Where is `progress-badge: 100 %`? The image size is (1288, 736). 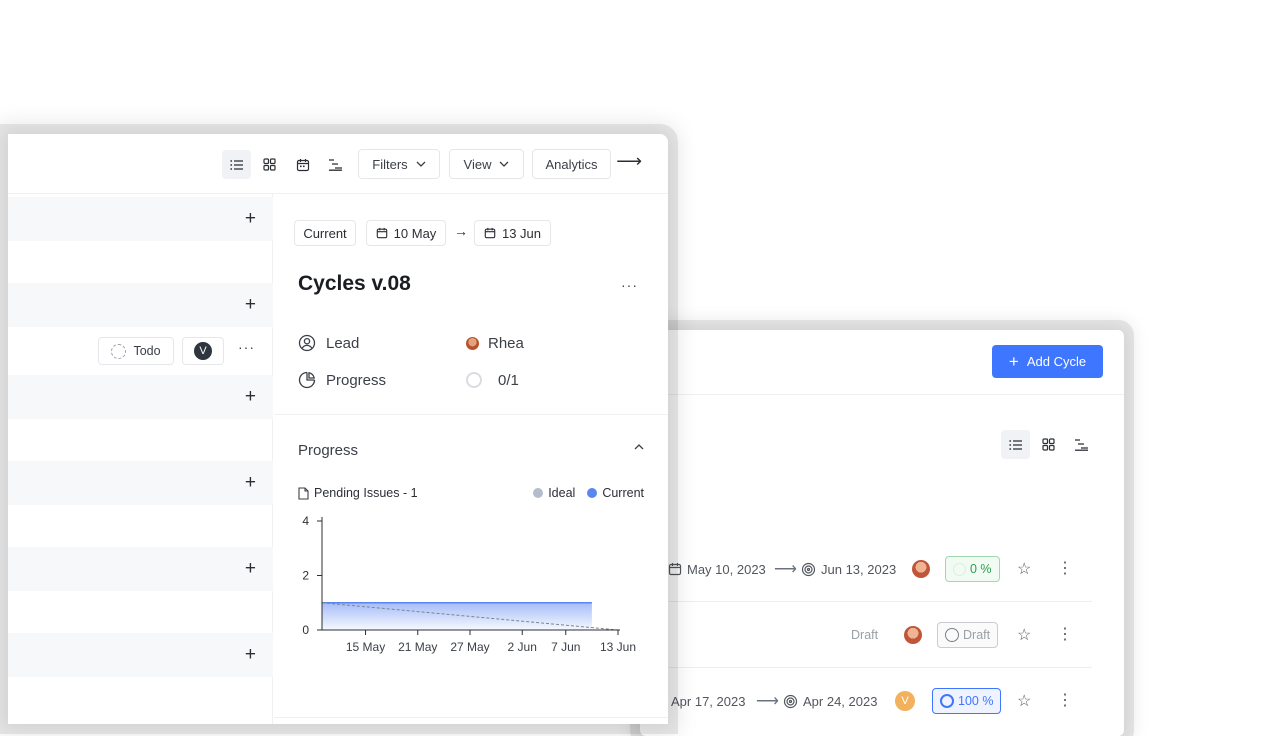 progress-badge: 100 % is located at coordinates (967, 701).